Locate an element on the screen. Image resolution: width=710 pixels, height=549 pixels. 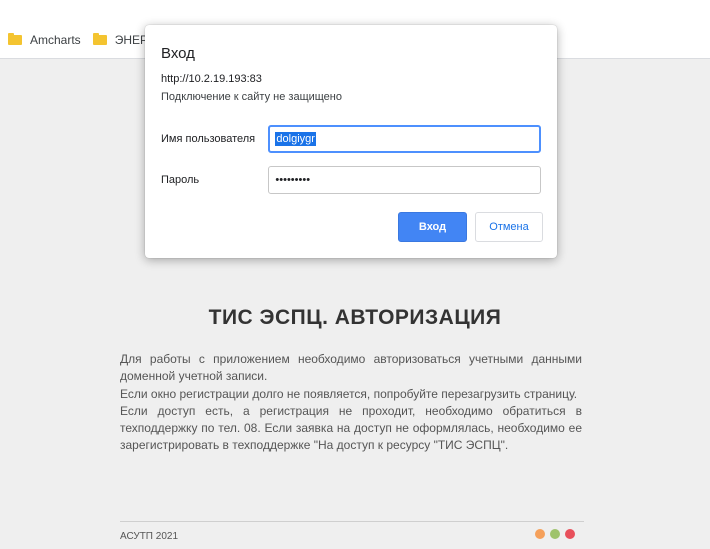
dot-red-icon is located at coordinates (570, 534).